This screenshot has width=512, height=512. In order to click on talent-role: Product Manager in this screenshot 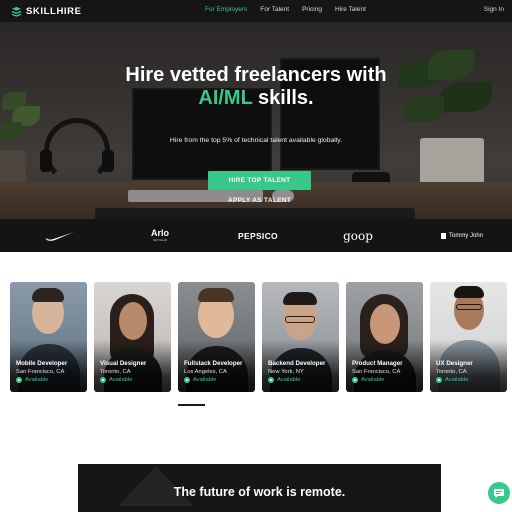, I will do `click(377, 363)`.